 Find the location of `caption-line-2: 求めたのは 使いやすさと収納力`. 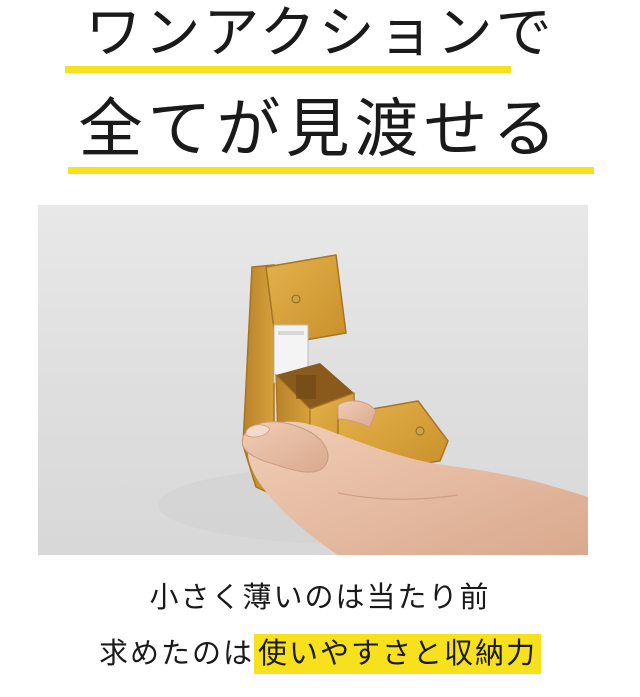

caption-line-2: 求めたのは 使いやすさと収納力 is located at coordinates (320, 654).